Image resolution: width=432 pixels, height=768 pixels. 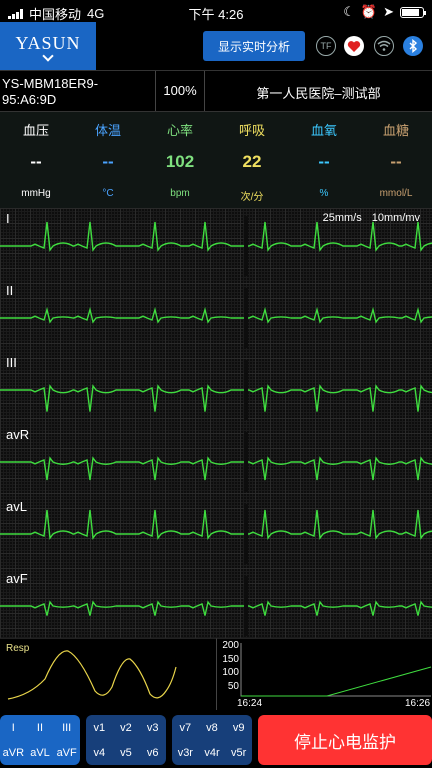 I want to click on lead-label: avL, so click(x=16, y=506).